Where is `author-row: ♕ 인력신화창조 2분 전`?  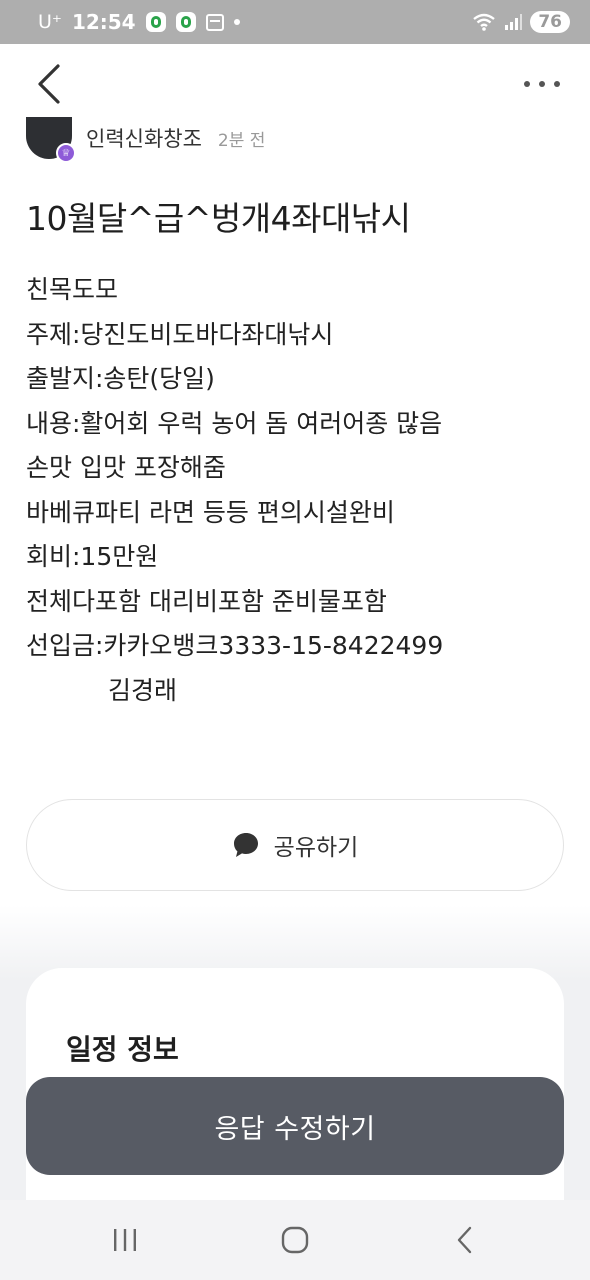
author-row: ♕ 인력신화창조 2분 전 is located at coordinates (146, 140).